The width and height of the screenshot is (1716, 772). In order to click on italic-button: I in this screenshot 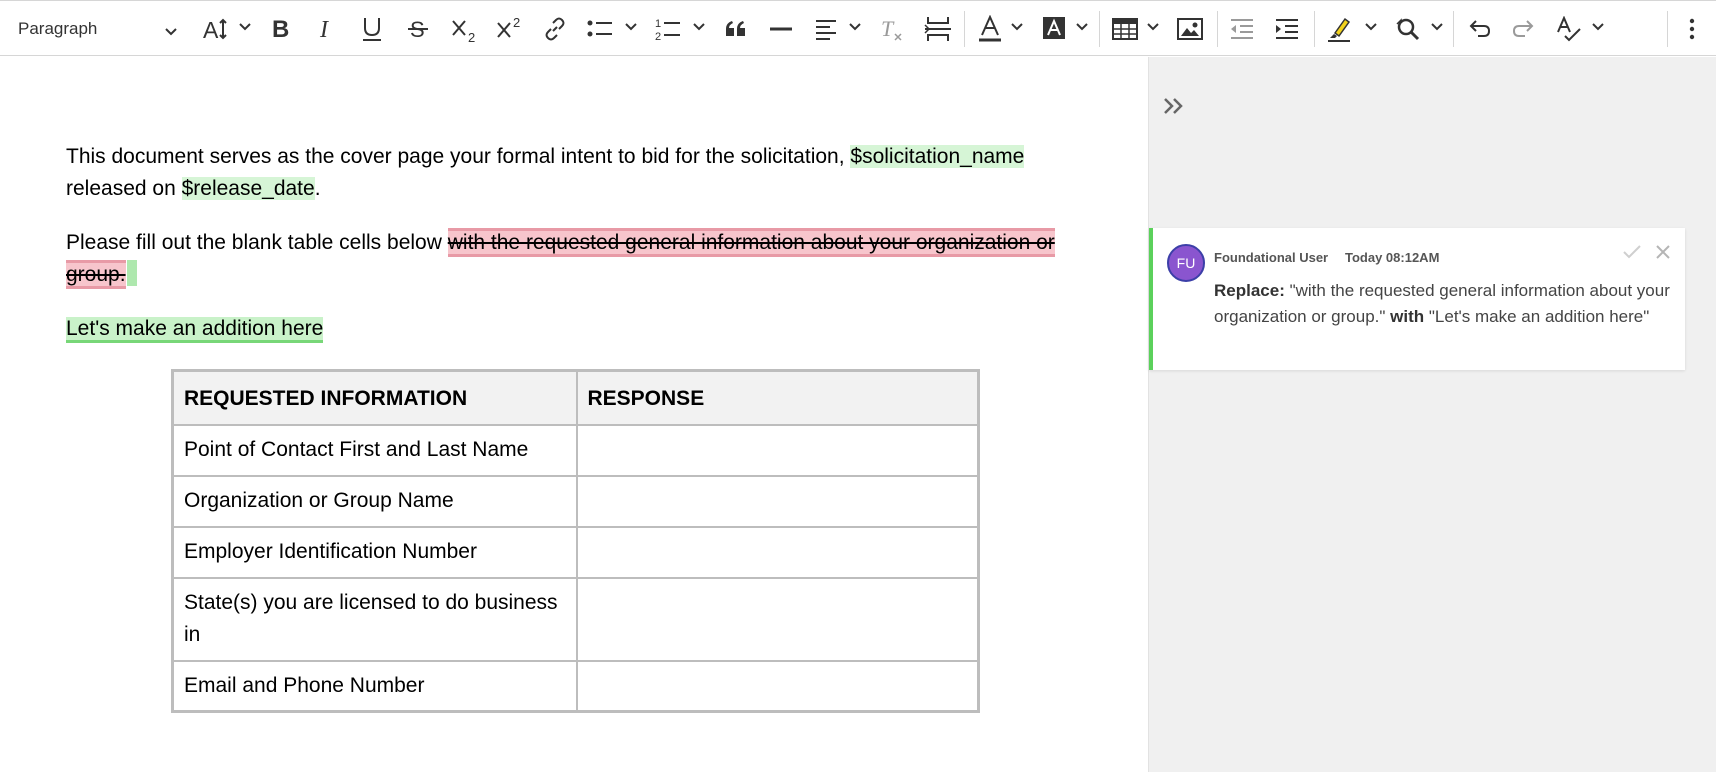, I will do `click(326, 29)`.